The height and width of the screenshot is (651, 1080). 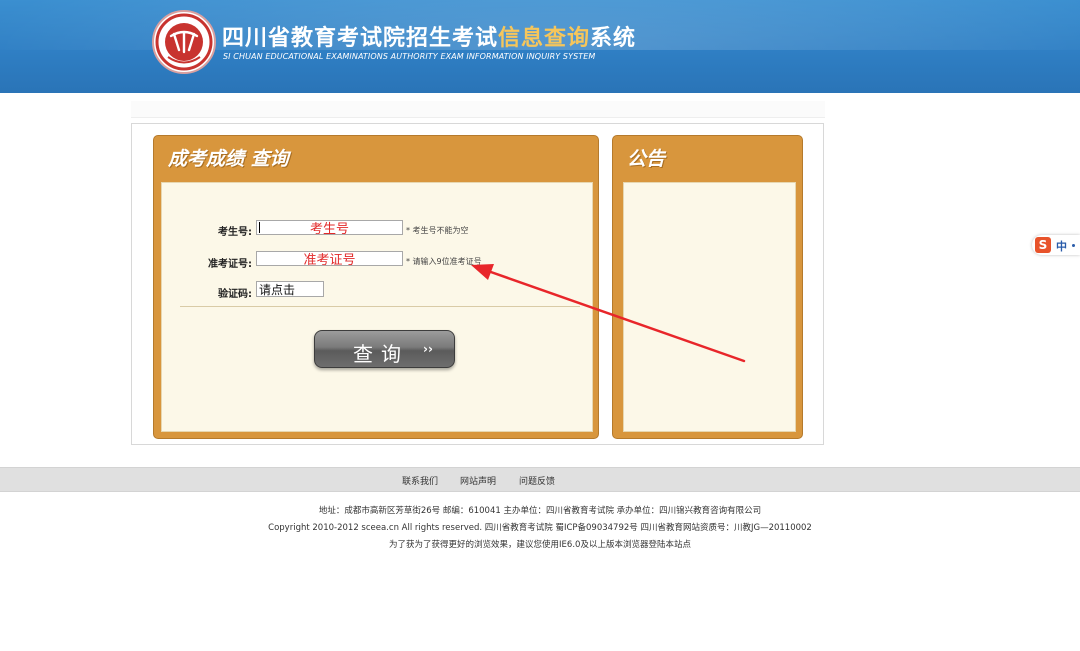 I want to click on exam-number-input, so click(x=329, y=227).